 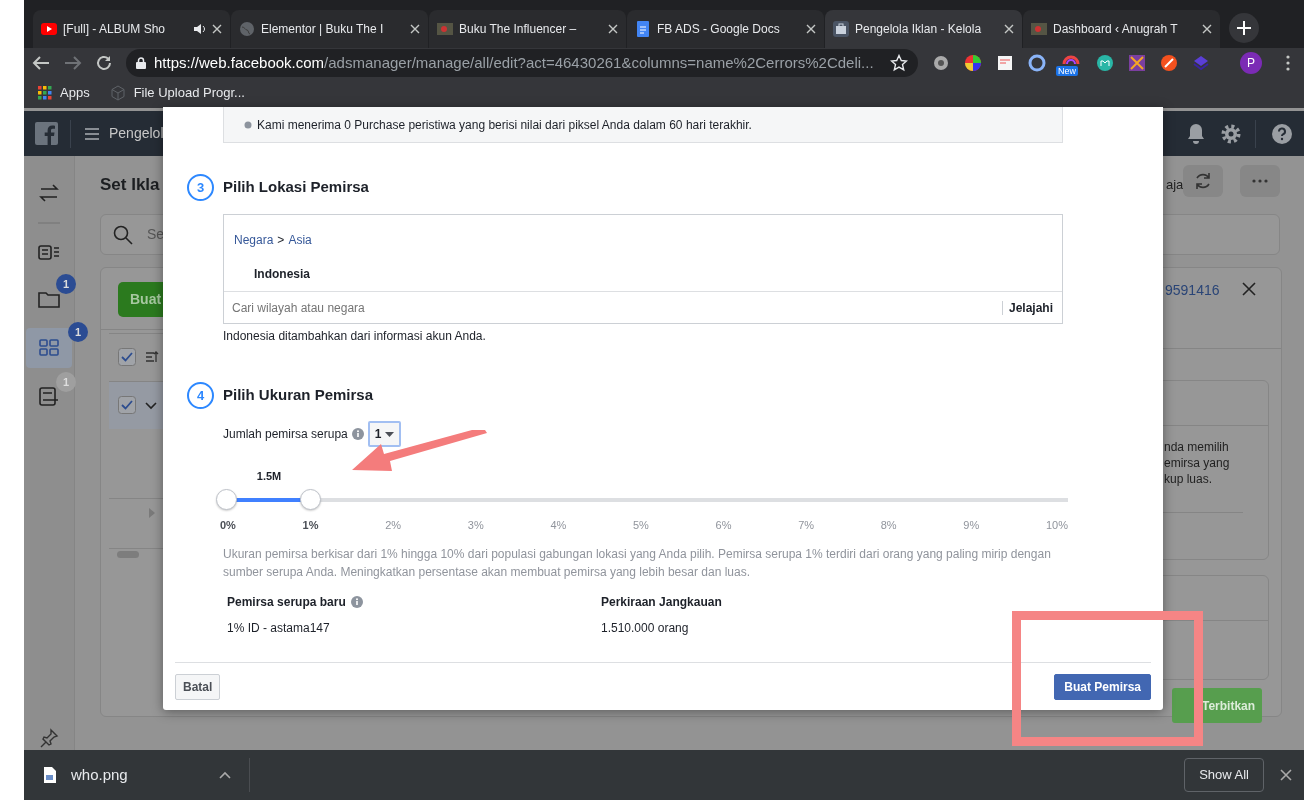 What do you see at coordinates (1031, 307) in the screenshot?
I see `browse-link: Jelajahi` at bounding box center [1031, 307].